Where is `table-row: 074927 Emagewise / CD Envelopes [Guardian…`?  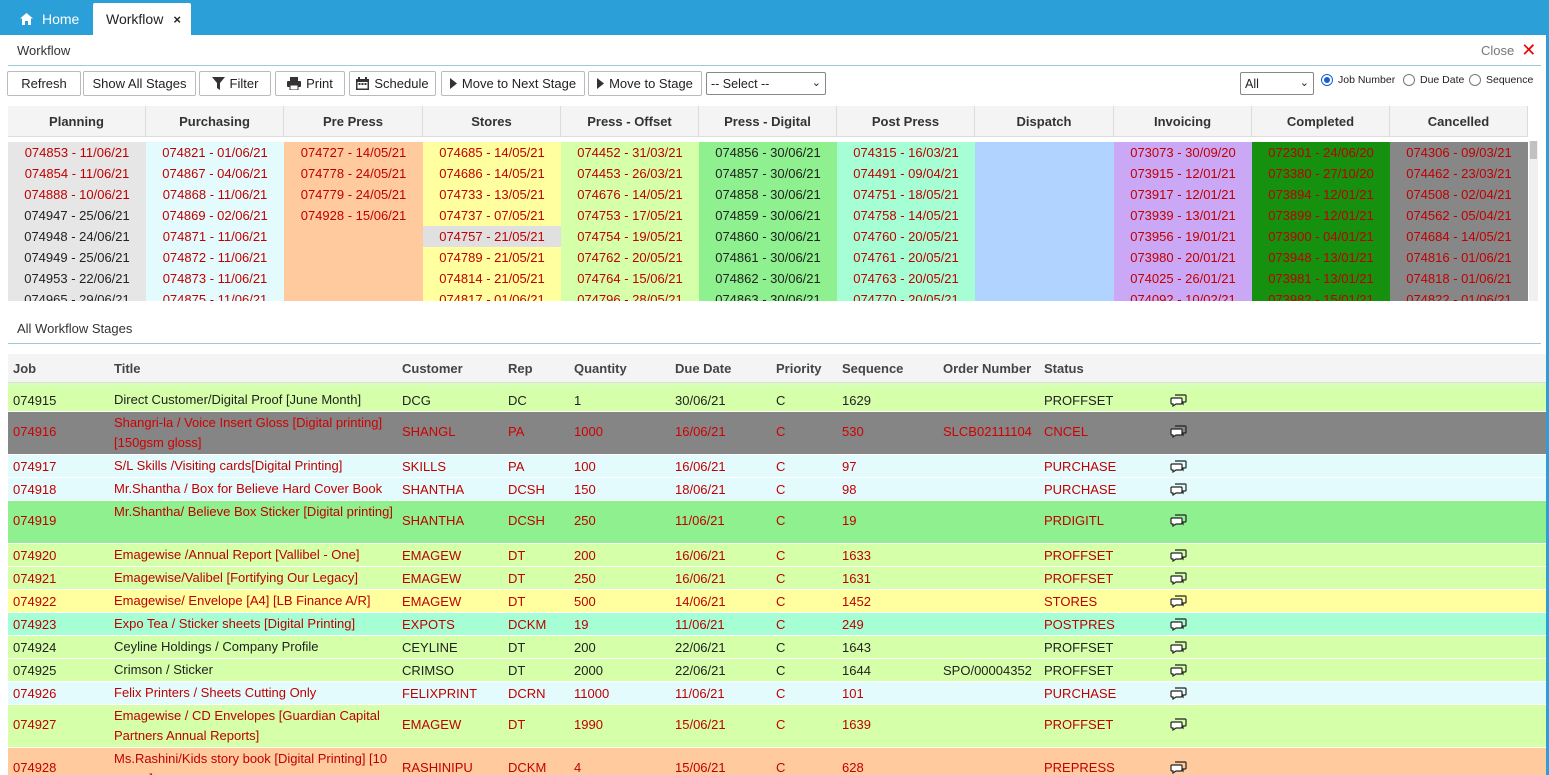 table-row: 074927 Emagewise / CD Envelopes [Guardian… is located at coordinates (777, 726).